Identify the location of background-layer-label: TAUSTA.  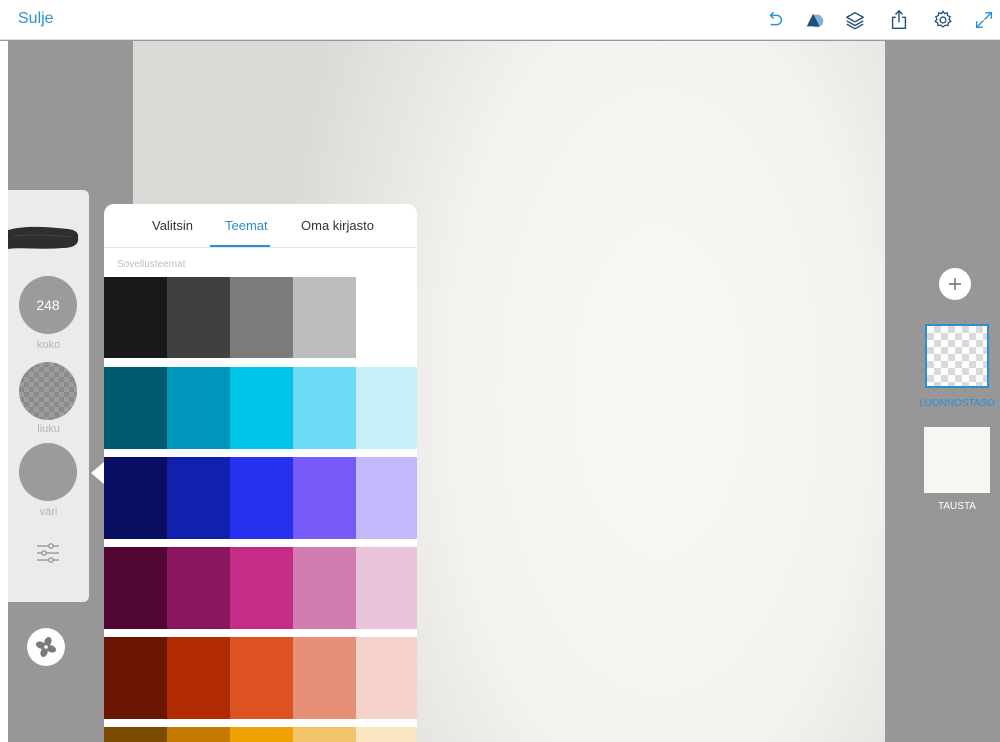
(957, 506).